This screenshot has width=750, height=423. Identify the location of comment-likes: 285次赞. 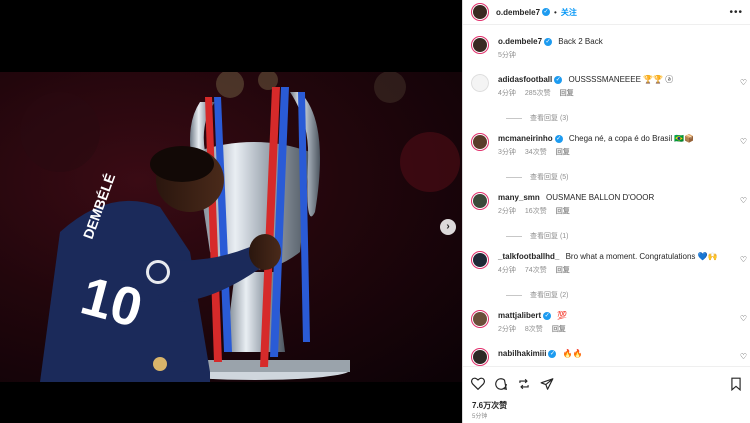
(538, 93).